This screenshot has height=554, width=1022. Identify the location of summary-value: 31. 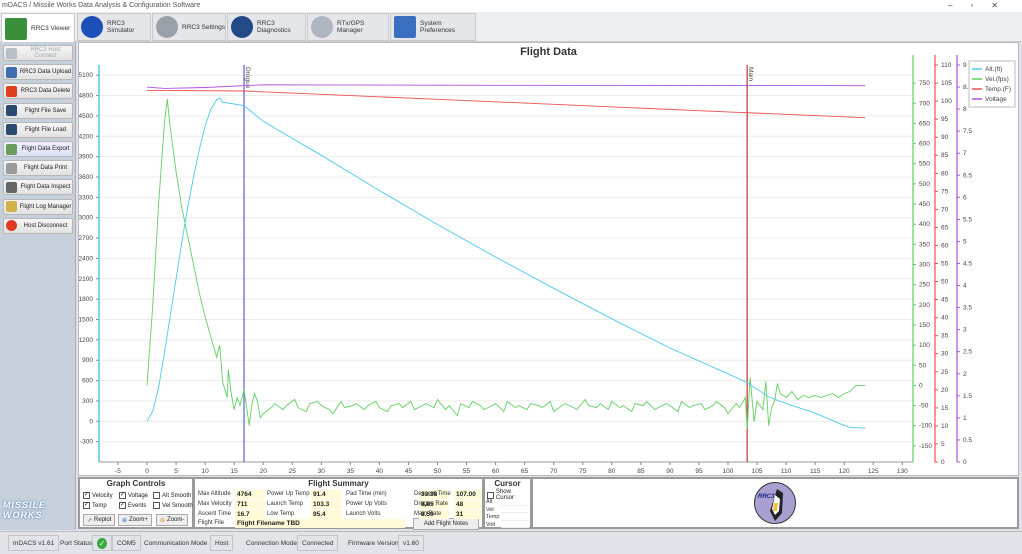
(468, 514).